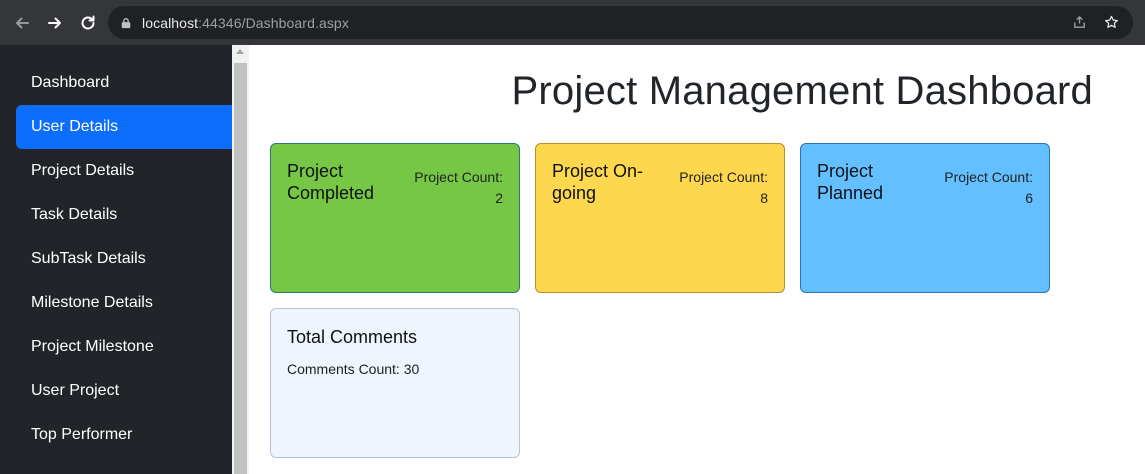  I want to click on sidebar-item-subtask-details: SubTask Details, so click(124, 259).